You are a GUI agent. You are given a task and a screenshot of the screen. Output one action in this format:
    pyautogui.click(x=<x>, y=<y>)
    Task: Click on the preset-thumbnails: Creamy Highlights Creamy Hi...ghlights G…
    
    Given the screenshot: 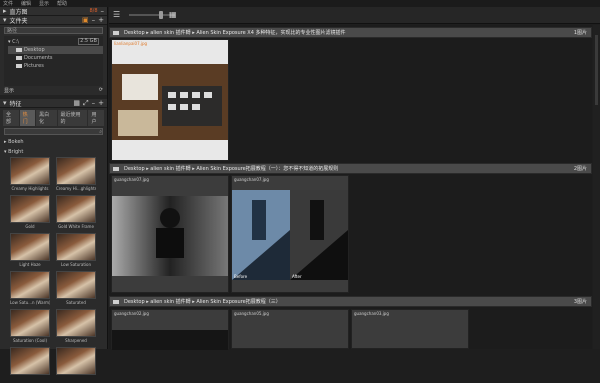 What is the action you would take?
    pyautogui.click(x=53, y=270)
    